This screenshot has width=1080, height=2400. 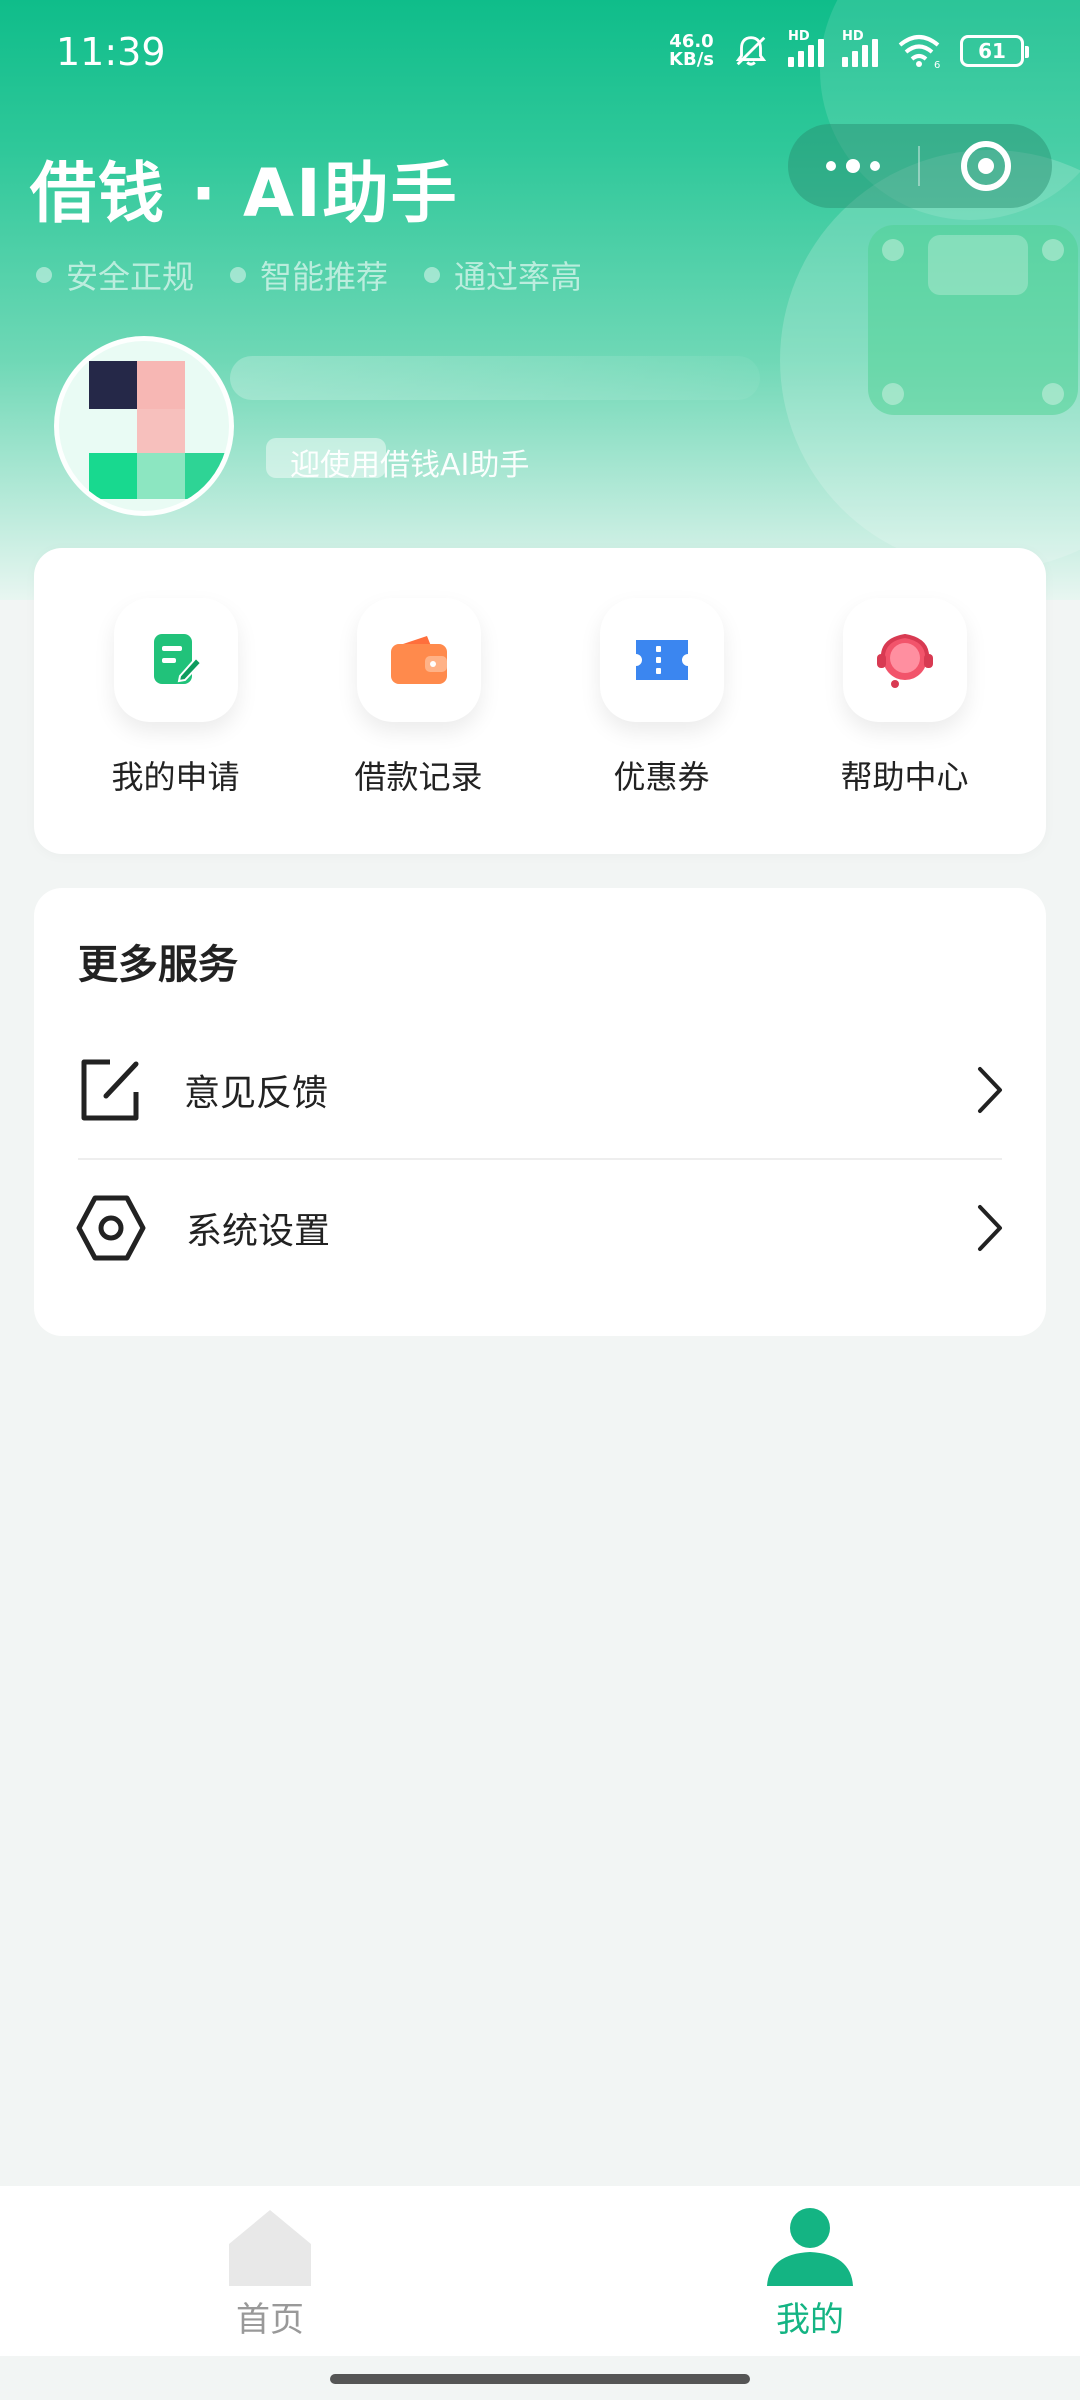 What do you see at coordinates (540, 1228) in the screenshot?
I see `settings-row: 系统设置` at bounding box center [540, 1228].